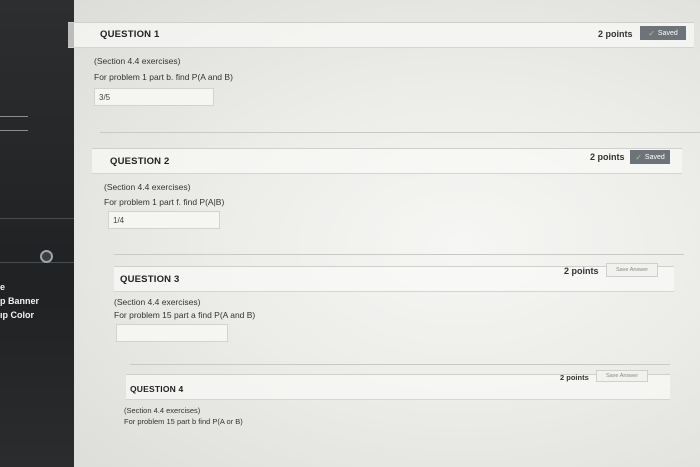 This screenshot has height=467, width=700. What do you see at coordinates (37, 233) in the screenshot?
I see `left-sidebar: e p Banner ıp Color` at bounding box center [37, 233].